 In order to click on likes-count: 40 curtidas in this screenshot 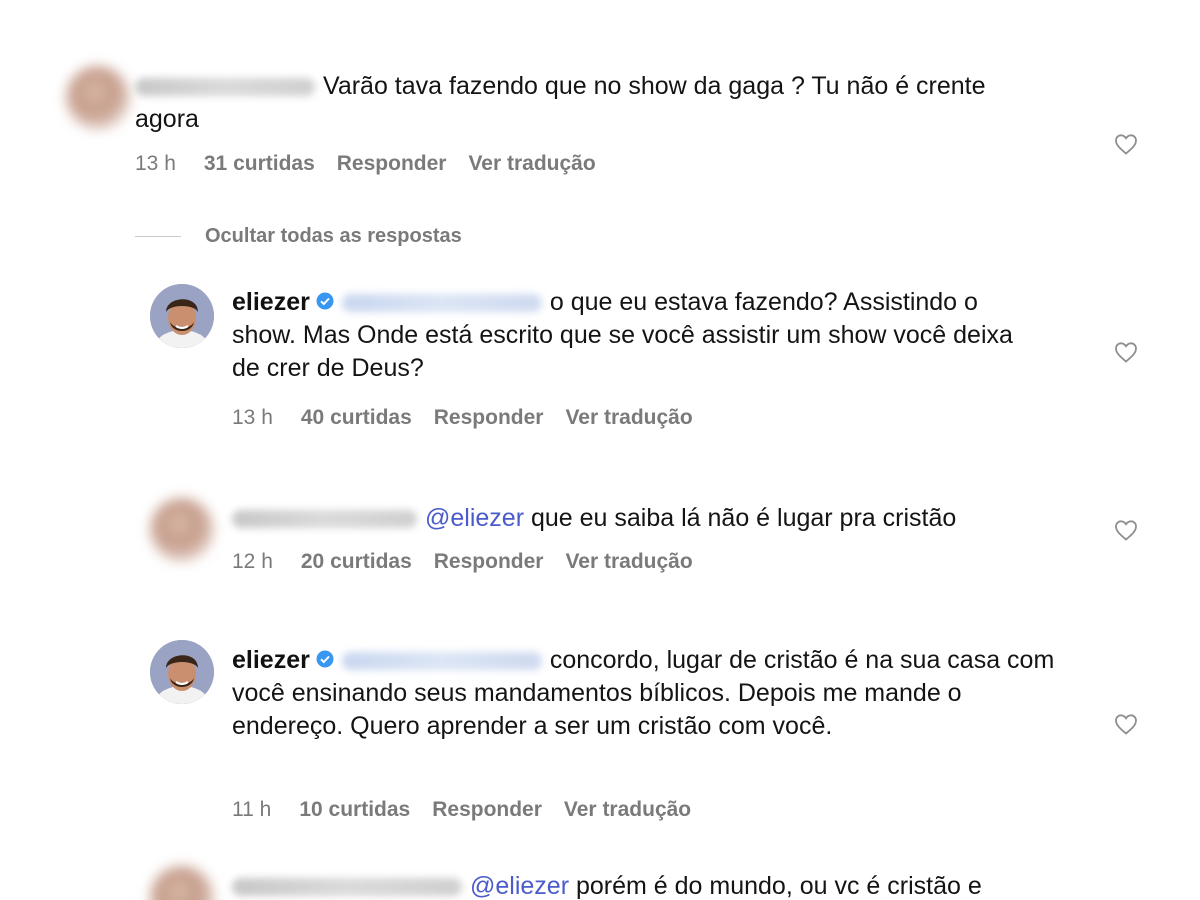, I will do `click(356, 417)`.